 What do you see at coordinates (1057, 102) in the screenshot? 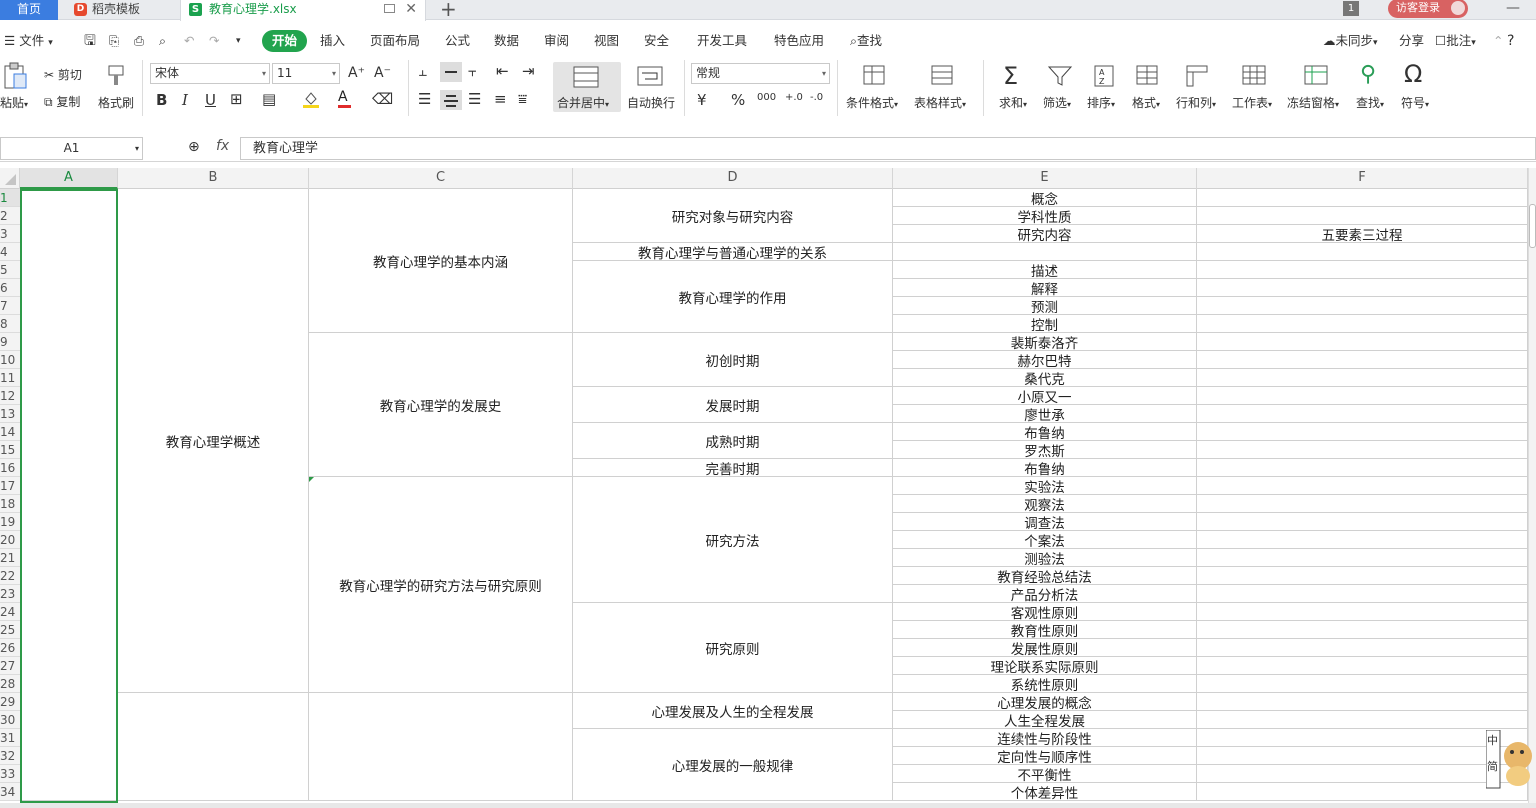
I see `filter-label: 筛选▾` at bounding box center [1057, 102].